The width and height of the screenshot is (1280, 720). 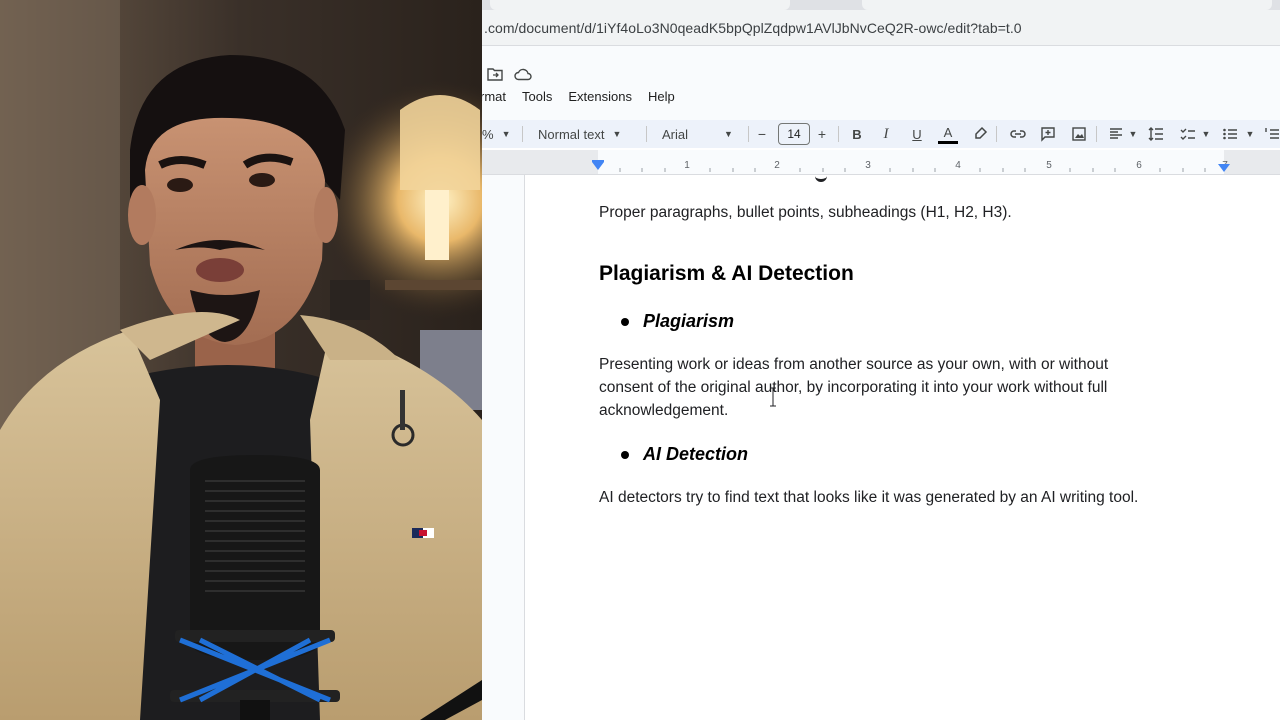 What do you see at coordinates (496, 134) in the screenshot?
I see `zoom-select: % ▼` at bounding box center [496, 134].